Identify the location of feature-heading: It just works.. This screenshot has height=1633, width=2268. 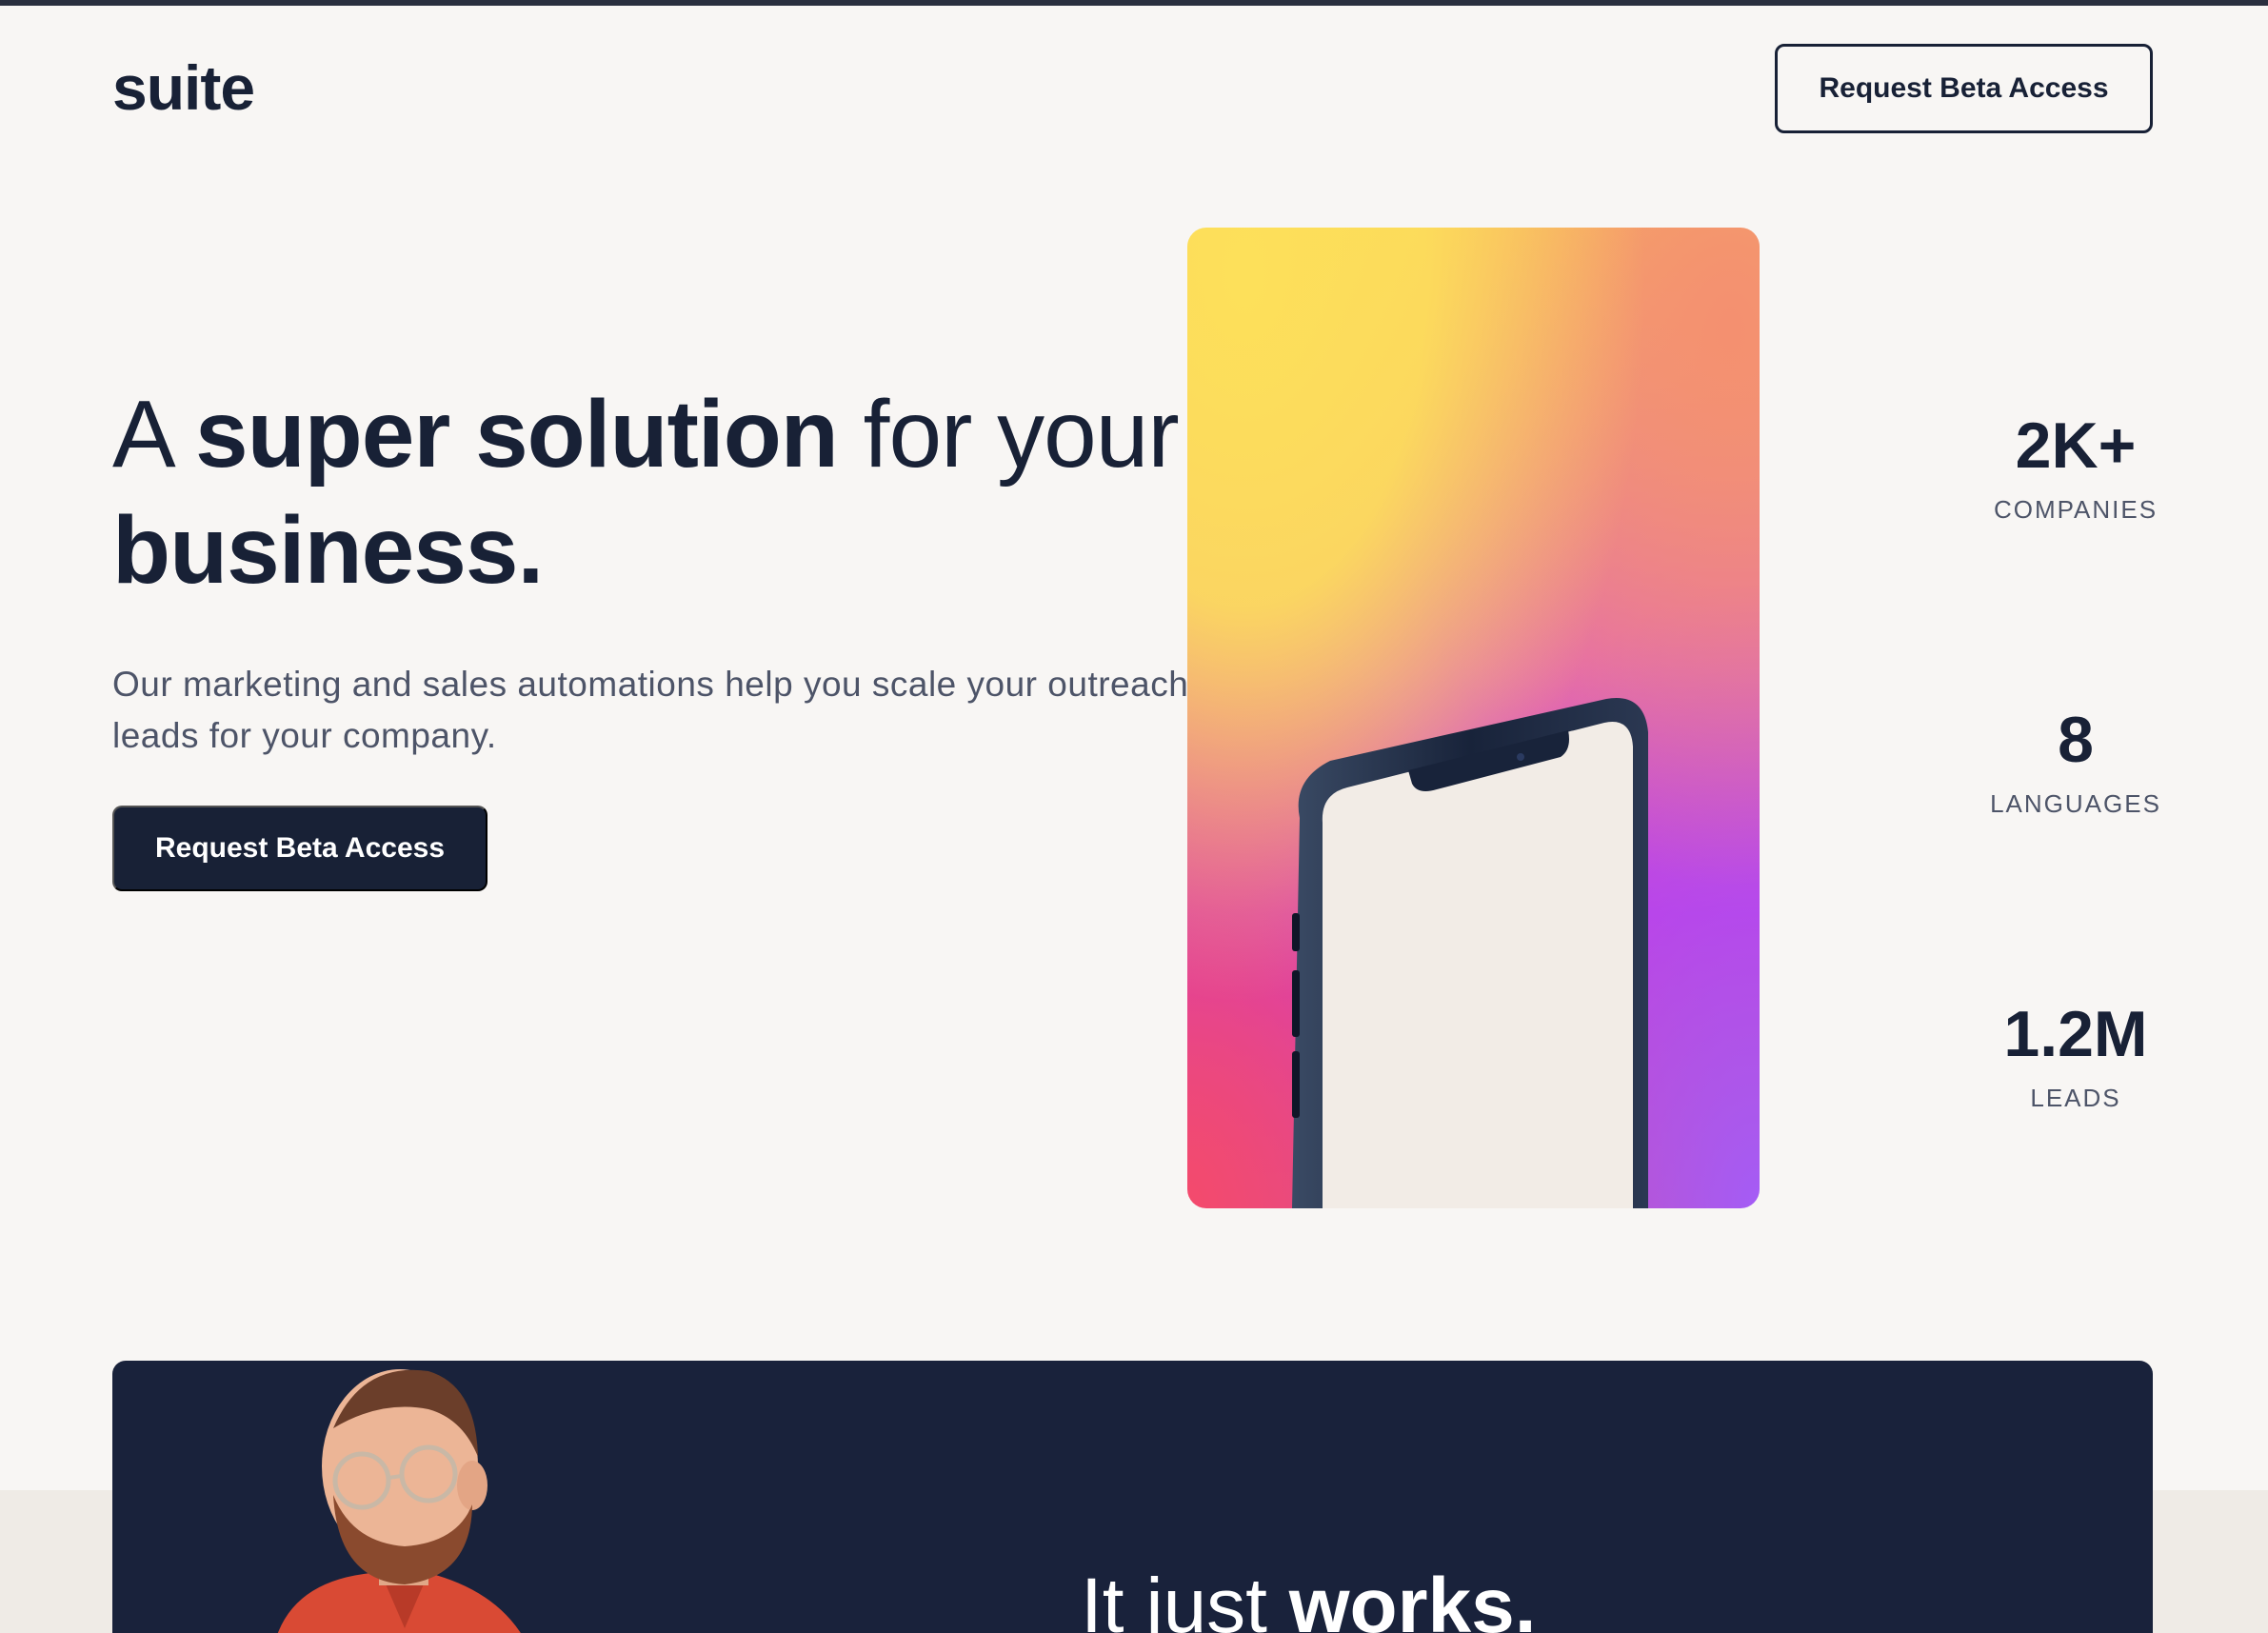
(1309, 1596).